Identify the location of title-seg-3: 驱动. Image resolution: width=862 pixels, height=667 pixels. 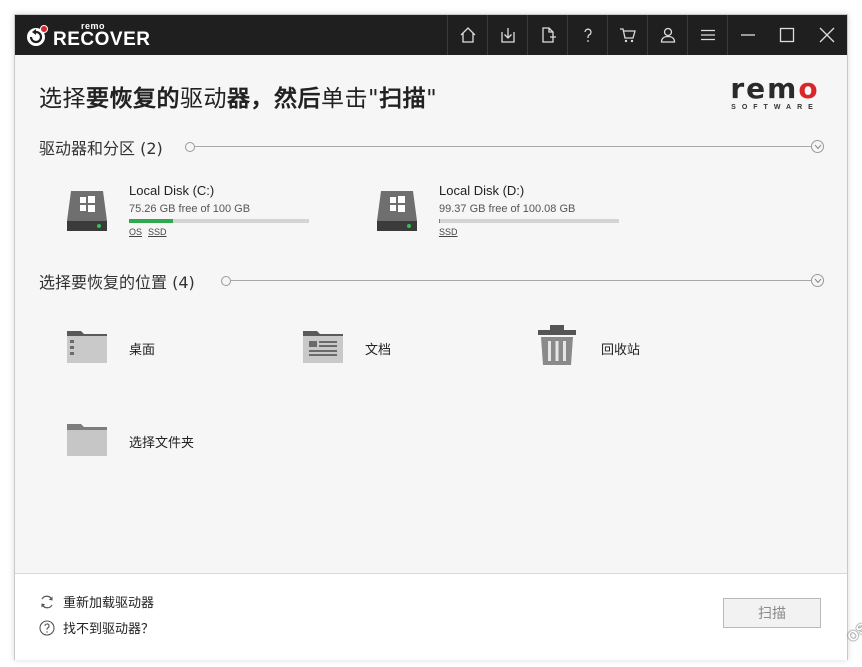
(203, 99).